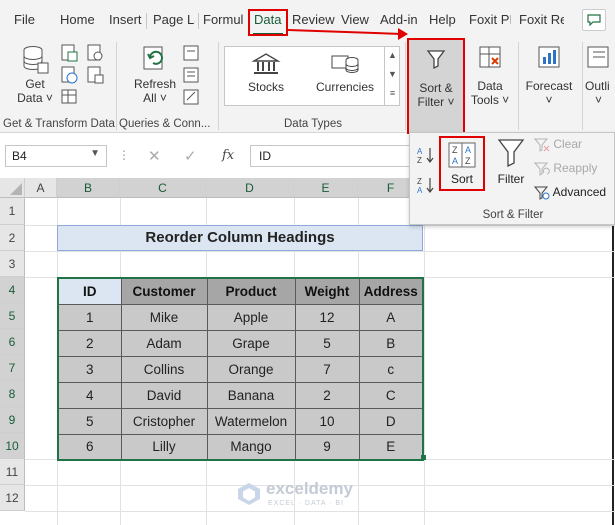  Describe the element at coordinates (89, 395) in the screenshot. I see `cell-id: 4` at that location.